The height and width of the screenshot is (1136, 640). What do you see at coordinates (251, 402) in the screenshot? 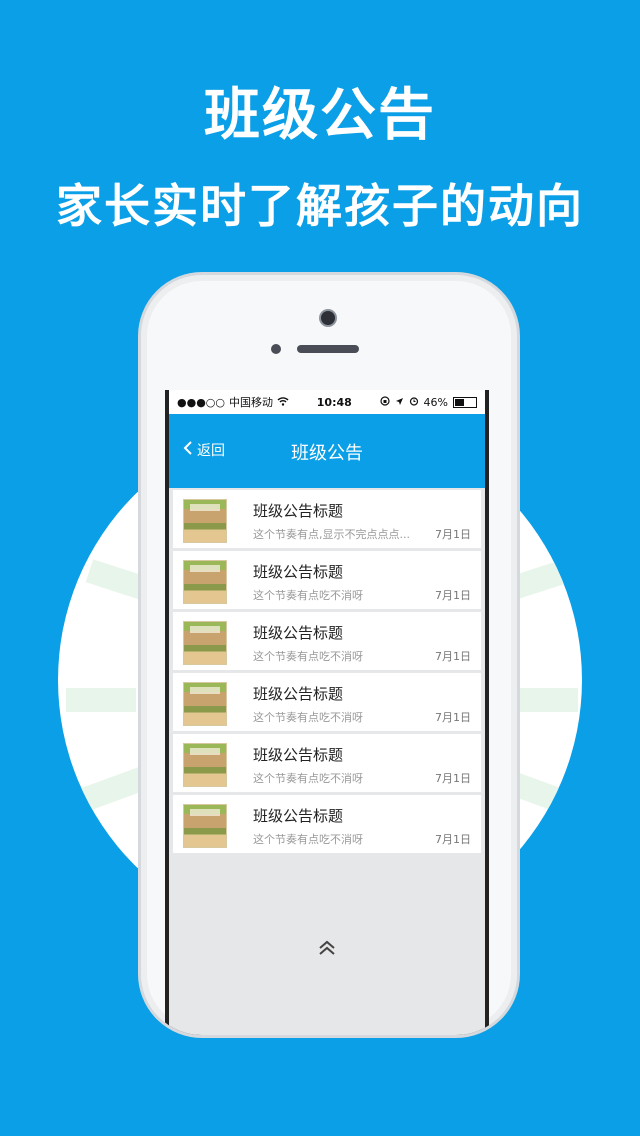
I see `carrier-name: 中国移动` at bounding box center [251, 402].